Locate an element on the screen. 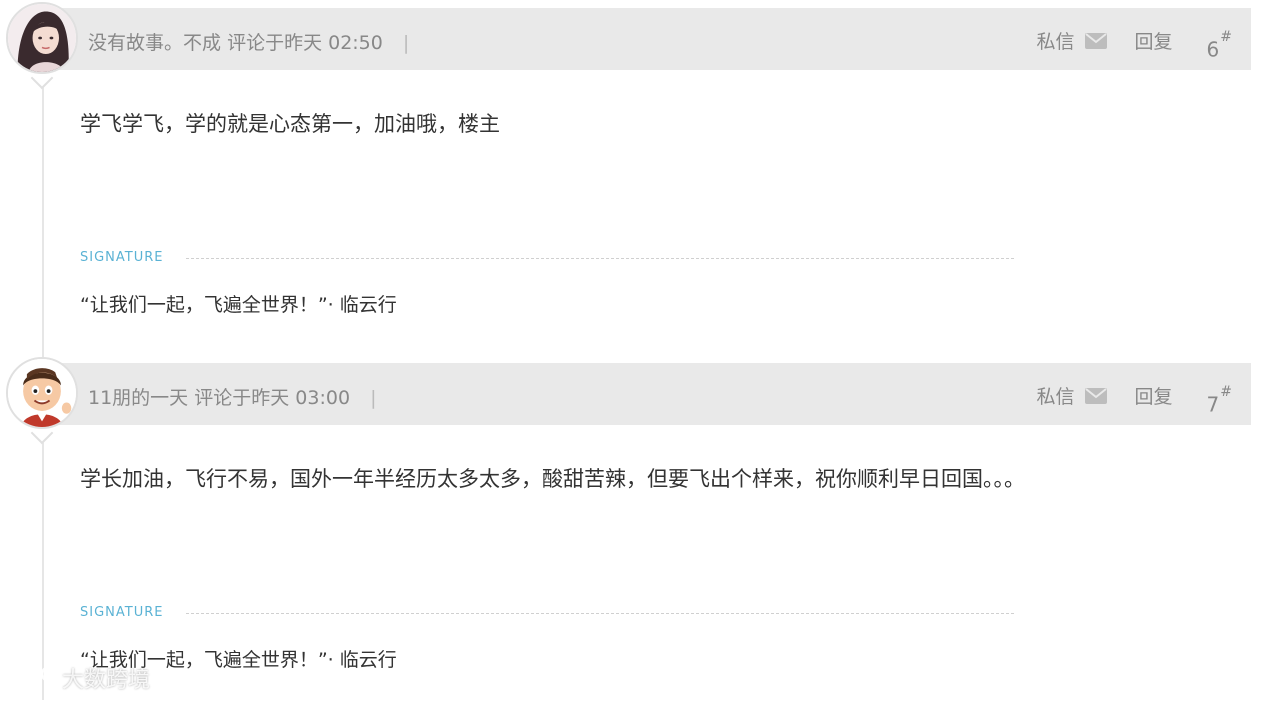 The height and width of the screenshot is (705, 1280). comment-actions: 私信 回复 7# is located at coordinates (1135, 398).